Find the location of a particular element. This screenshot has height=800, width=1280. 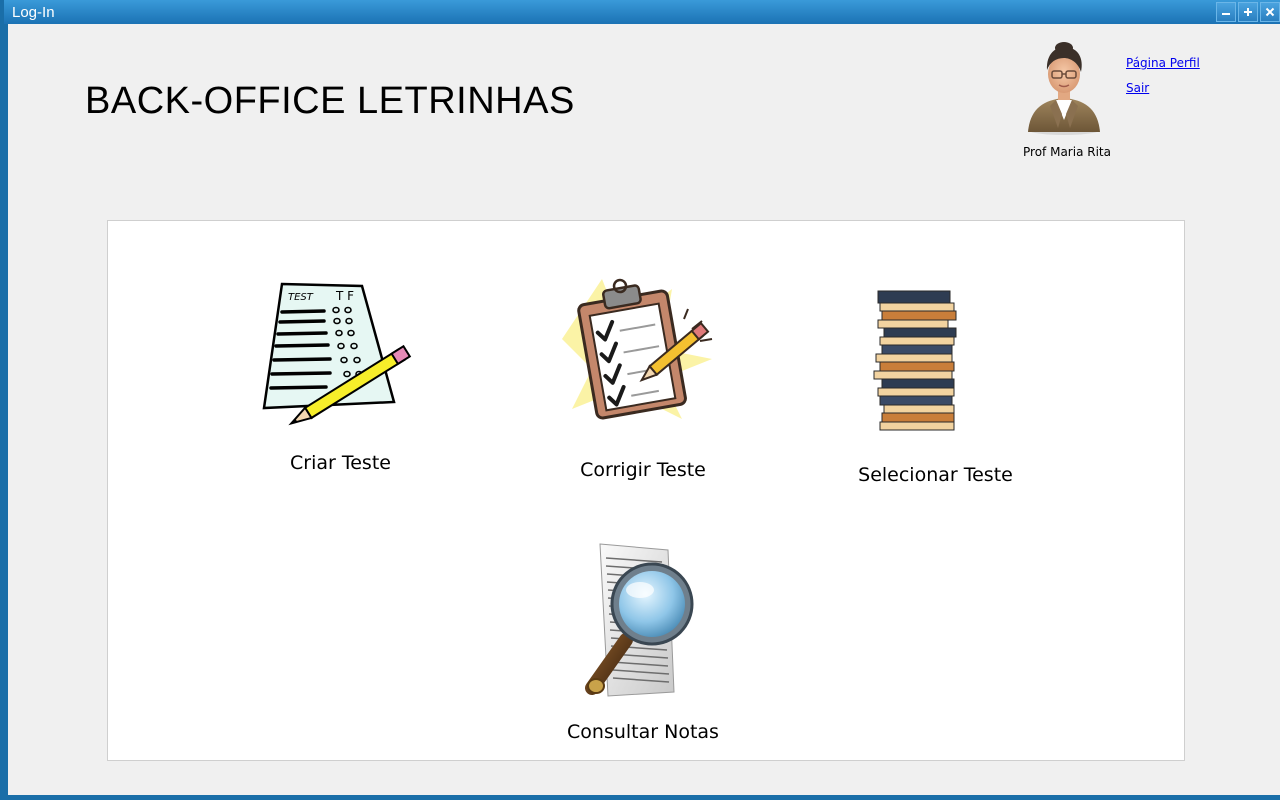

select-test-label: Selecionar Teste is located at coordinates (935, 475).